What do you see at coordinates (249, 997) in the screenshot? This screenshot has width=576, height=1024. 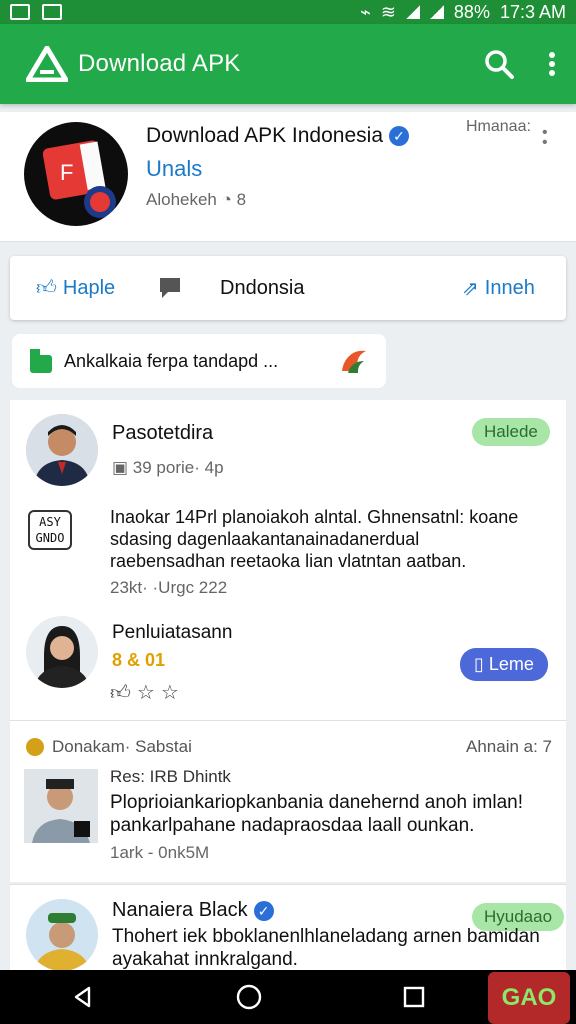 I see `home-icon` at bounding box center [249, 997].